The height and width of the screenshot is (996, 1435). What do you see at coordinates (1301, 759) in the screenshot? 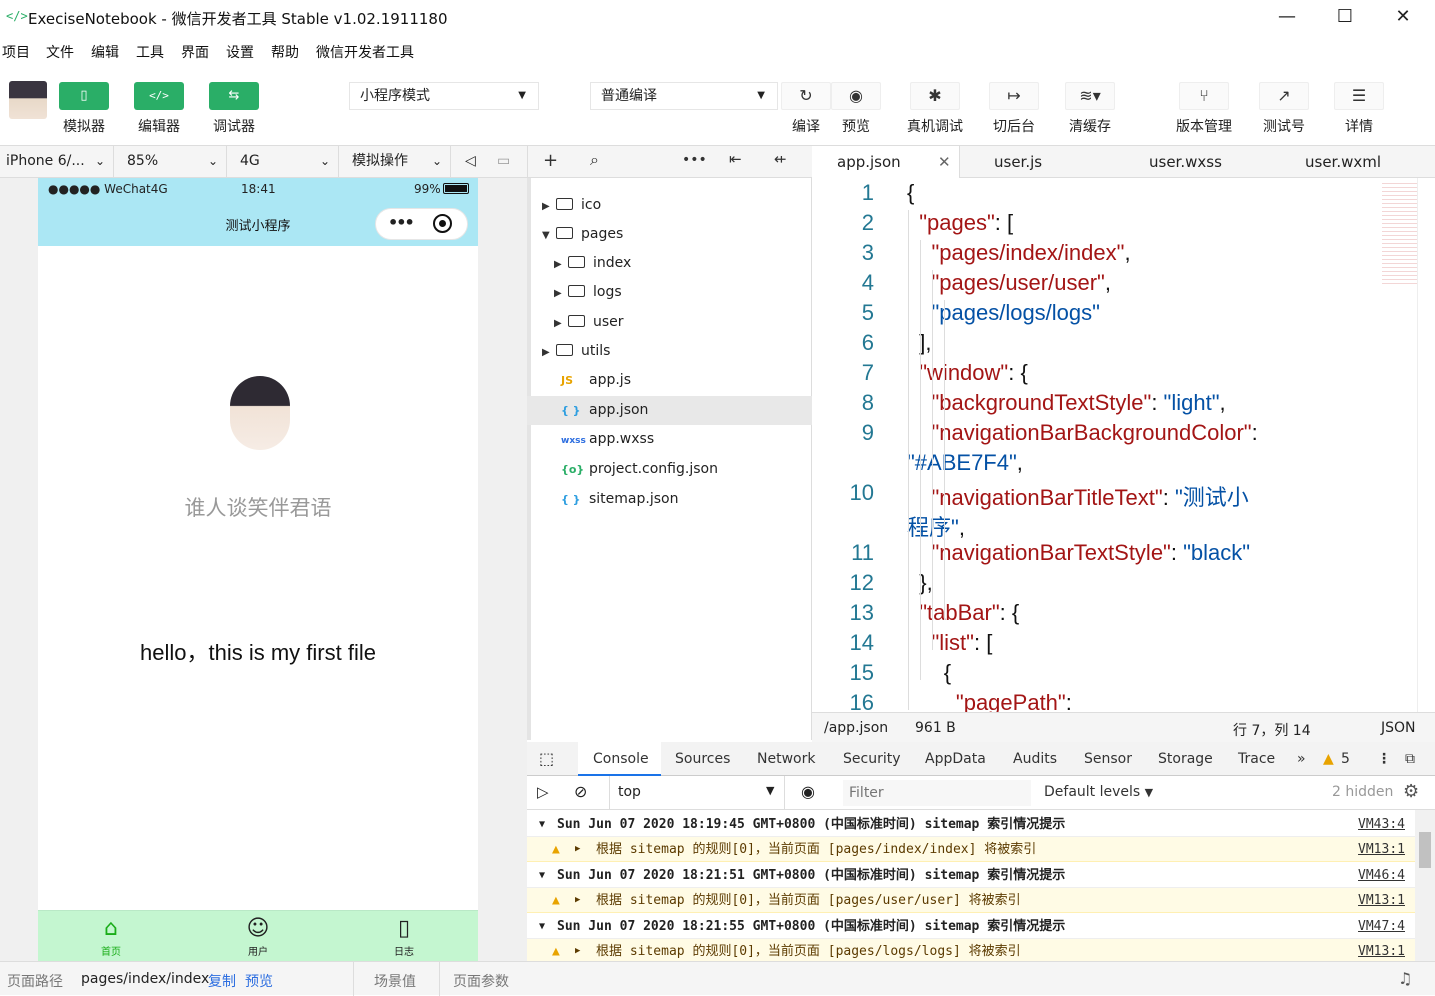
I see `more-tabs-icon: »` at bounding box center [1301, 759].